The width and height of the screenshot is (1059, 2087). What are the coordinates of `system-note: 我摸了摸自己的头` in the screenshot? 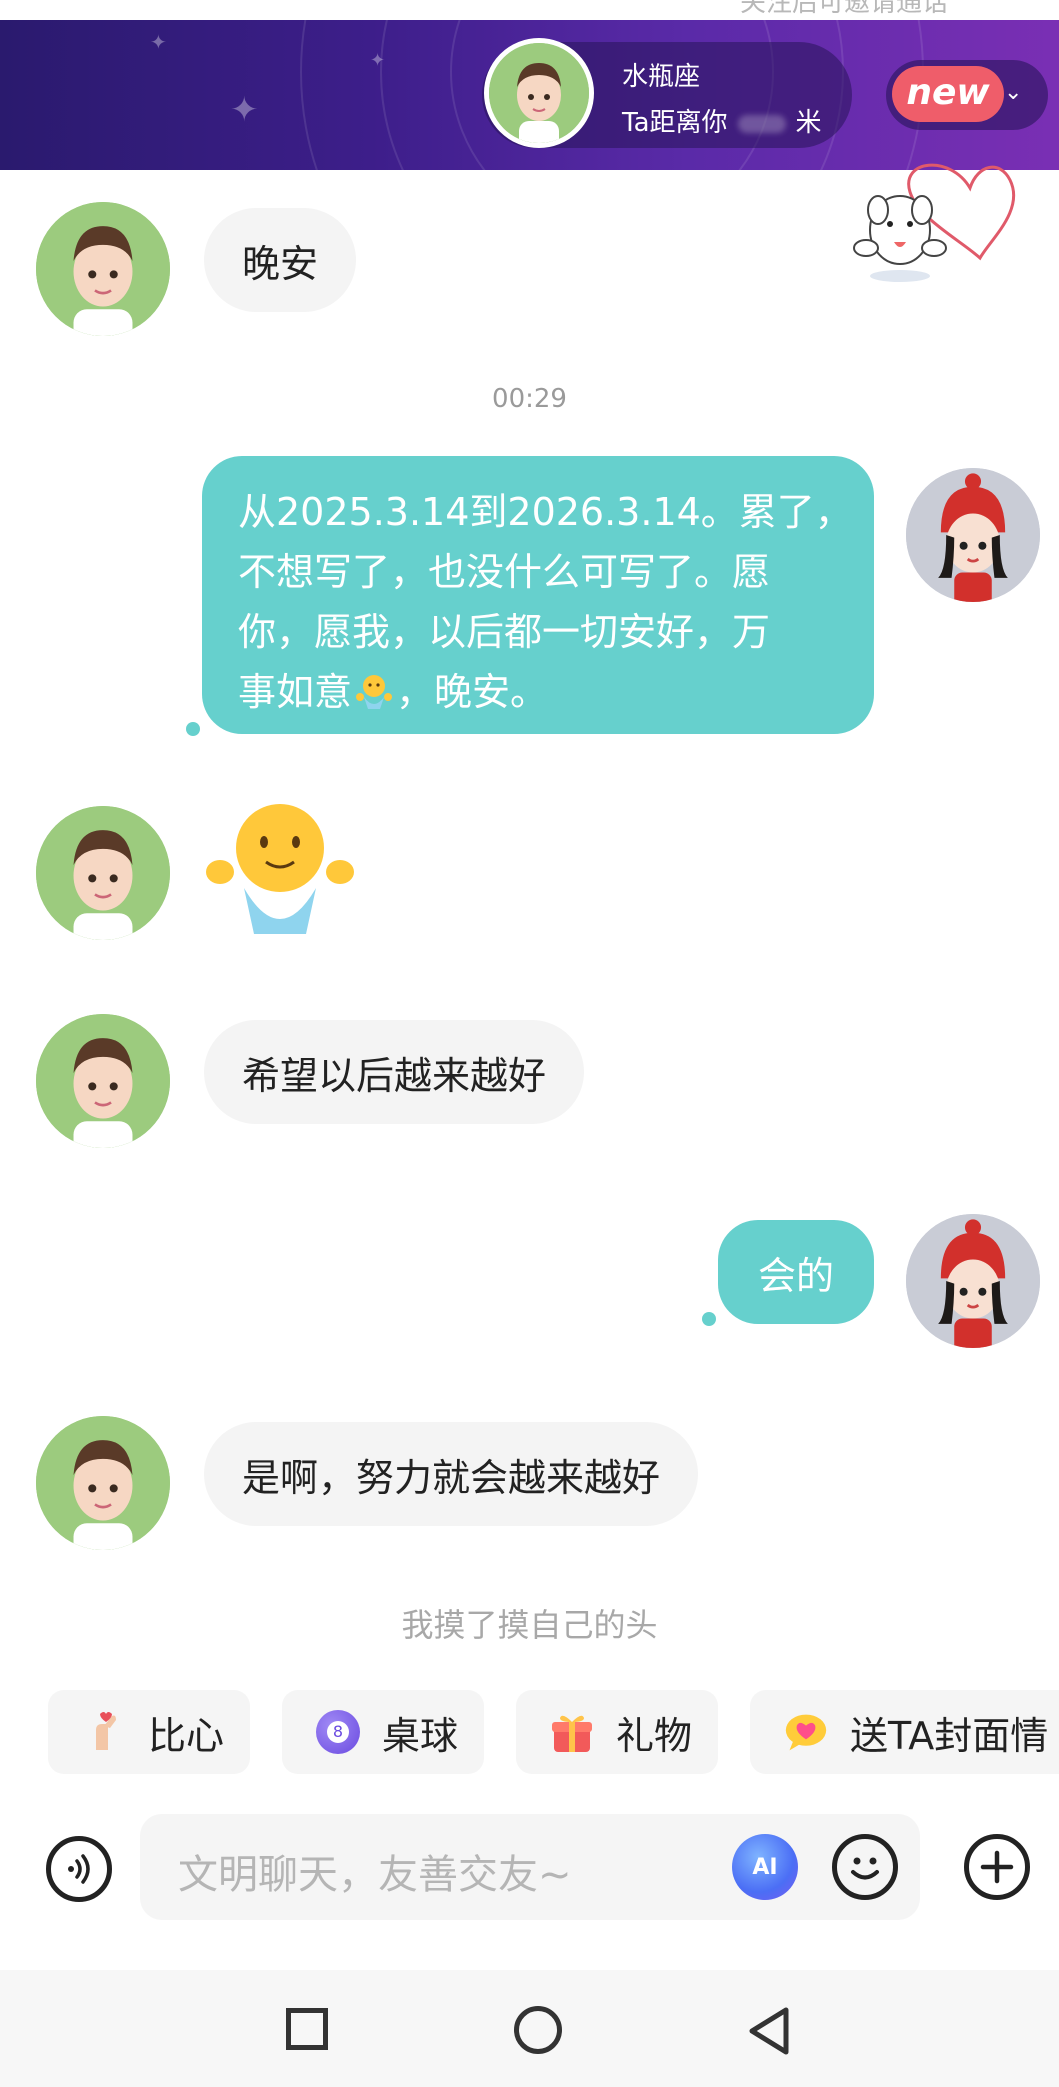 It's located at (529, 1625).